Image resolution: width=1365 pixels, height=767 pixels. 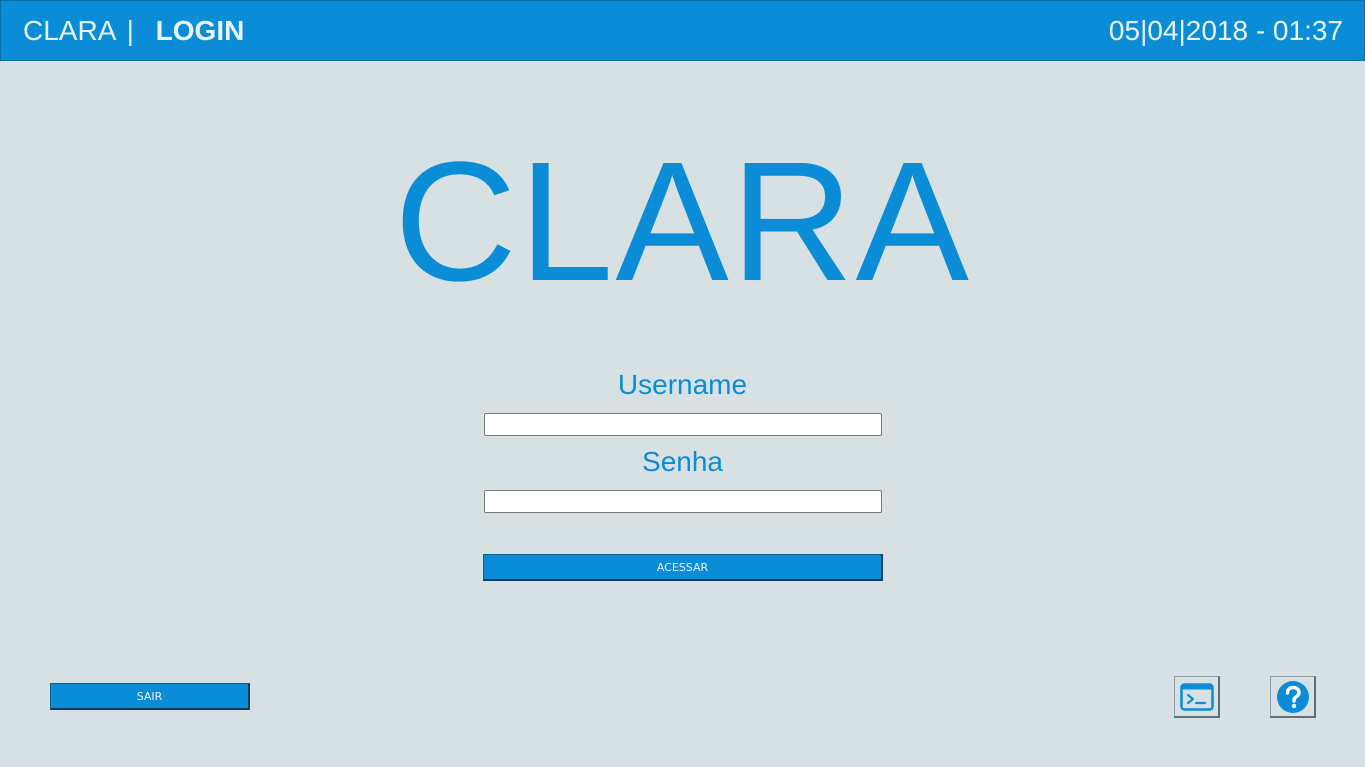 I want to click on password-input, so click(x=683, y=501).